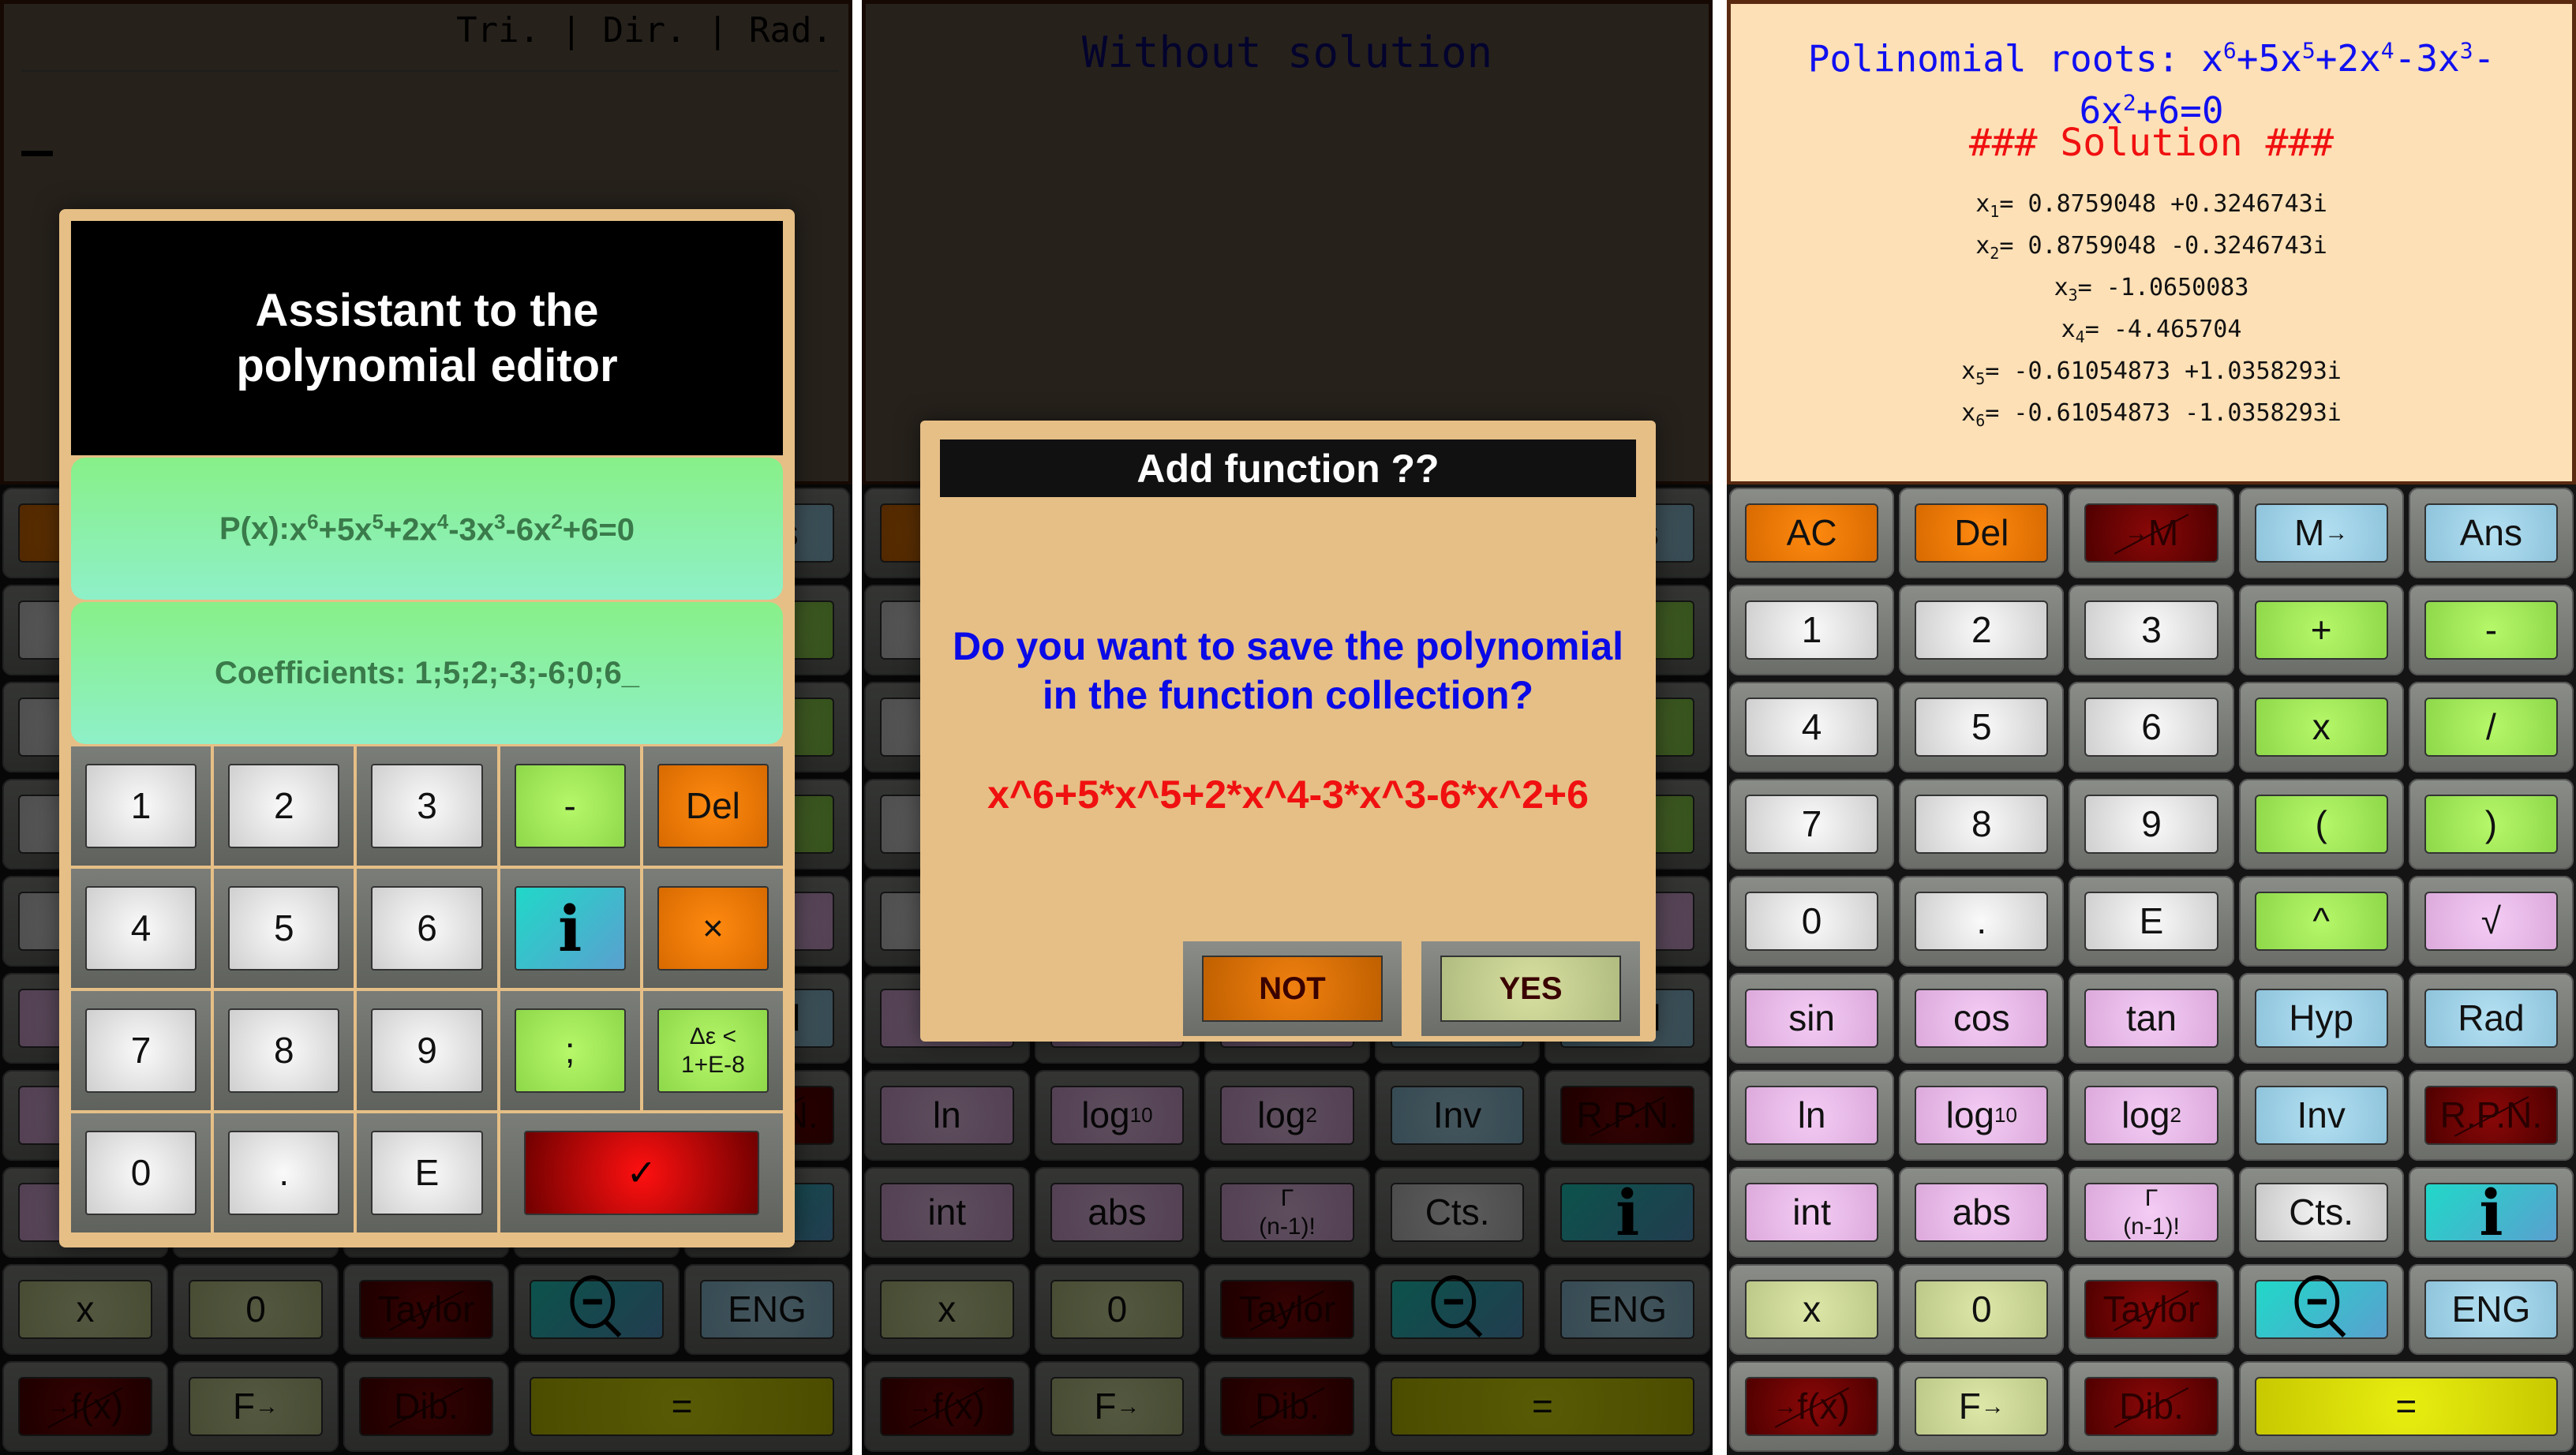  I want to click on dialog-key-7: 7, so click(141, 1050).